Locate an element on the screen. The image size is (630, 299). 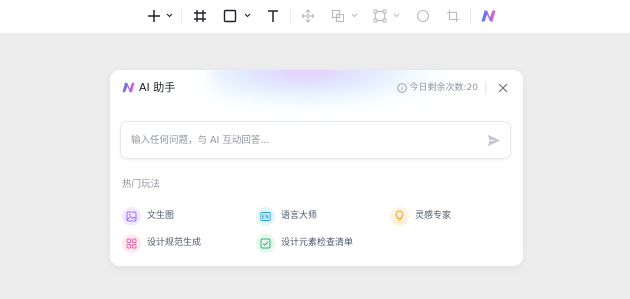
path-icon is located at coordinates (380, 16).